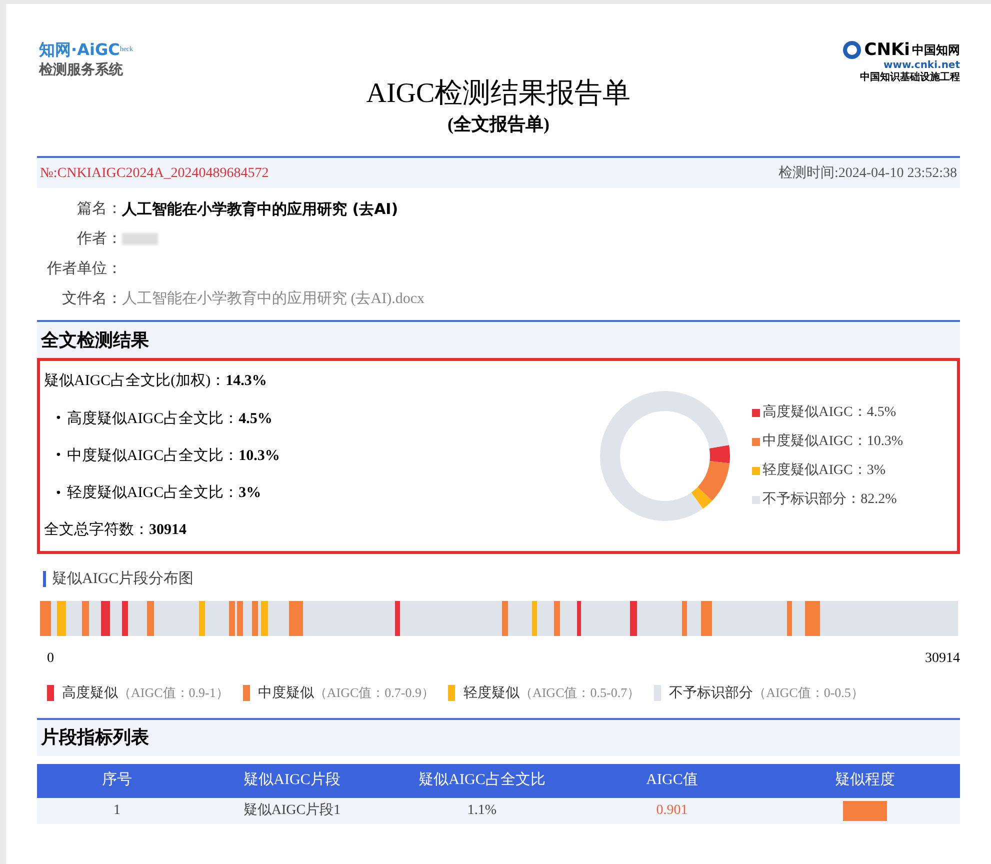 The width and height of the screenshot is (991, 864). What do you see at coordinates (123, 579) in the screenshot?
I see `distribution-title: 疑似AIGC片段分布图` at bounding box center [123, 579].